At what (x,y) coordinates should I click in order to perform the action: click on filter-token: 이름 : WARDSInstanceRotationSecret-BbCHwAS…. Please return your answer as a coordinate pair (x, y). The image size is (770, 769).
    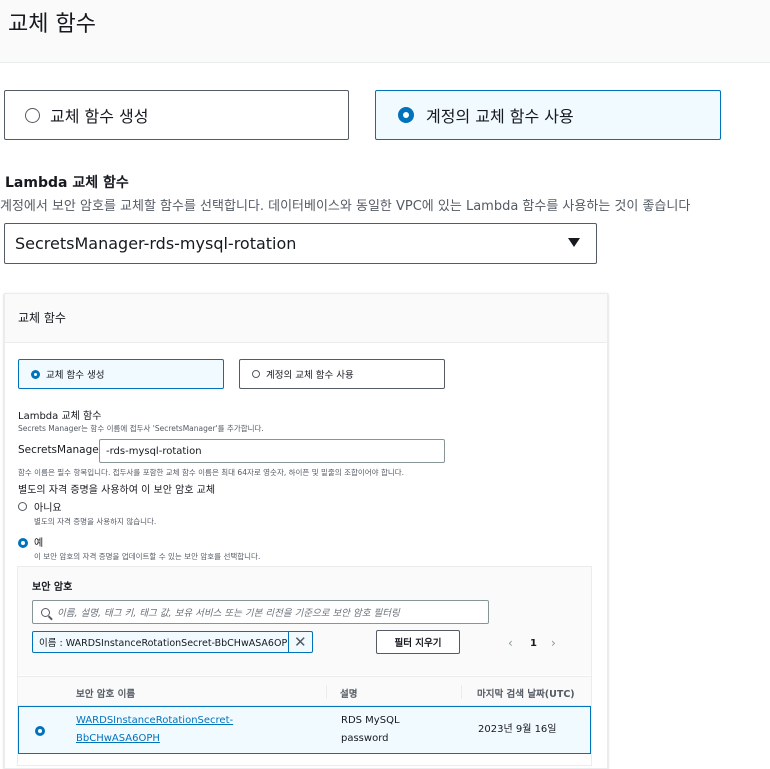
    Looking at the image, I should click on (172, 642).